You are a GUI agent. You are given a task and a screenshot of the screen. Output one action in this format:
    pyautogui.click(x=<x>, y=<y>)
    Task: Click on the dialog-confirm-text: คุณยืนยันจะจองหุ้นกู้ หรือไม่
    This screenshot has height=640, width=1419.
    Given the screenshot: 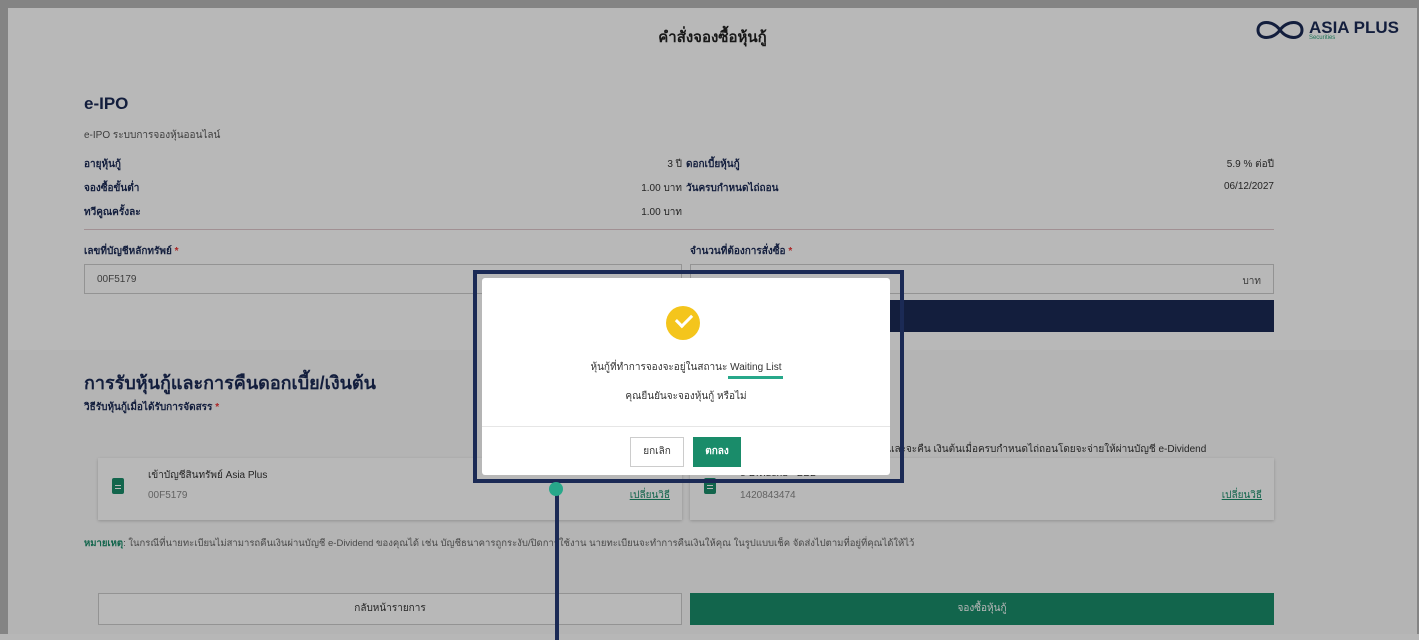 What is the action you would take?
    pyautogui.click(x=686, y=396)
    